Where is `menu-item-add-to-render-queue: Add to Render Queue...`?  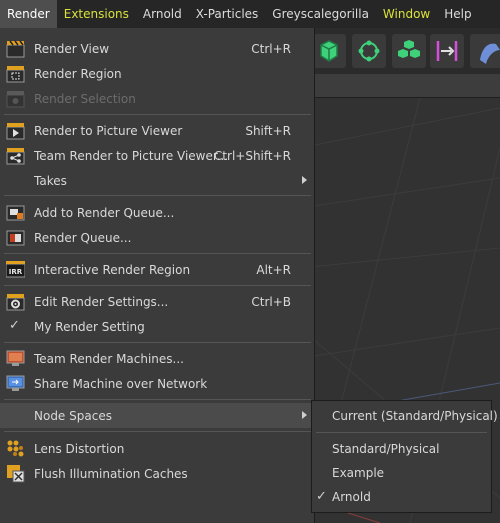 menu-item-add-to-render-queue: Add to Render Queue... is located at coordinates (157, 212).